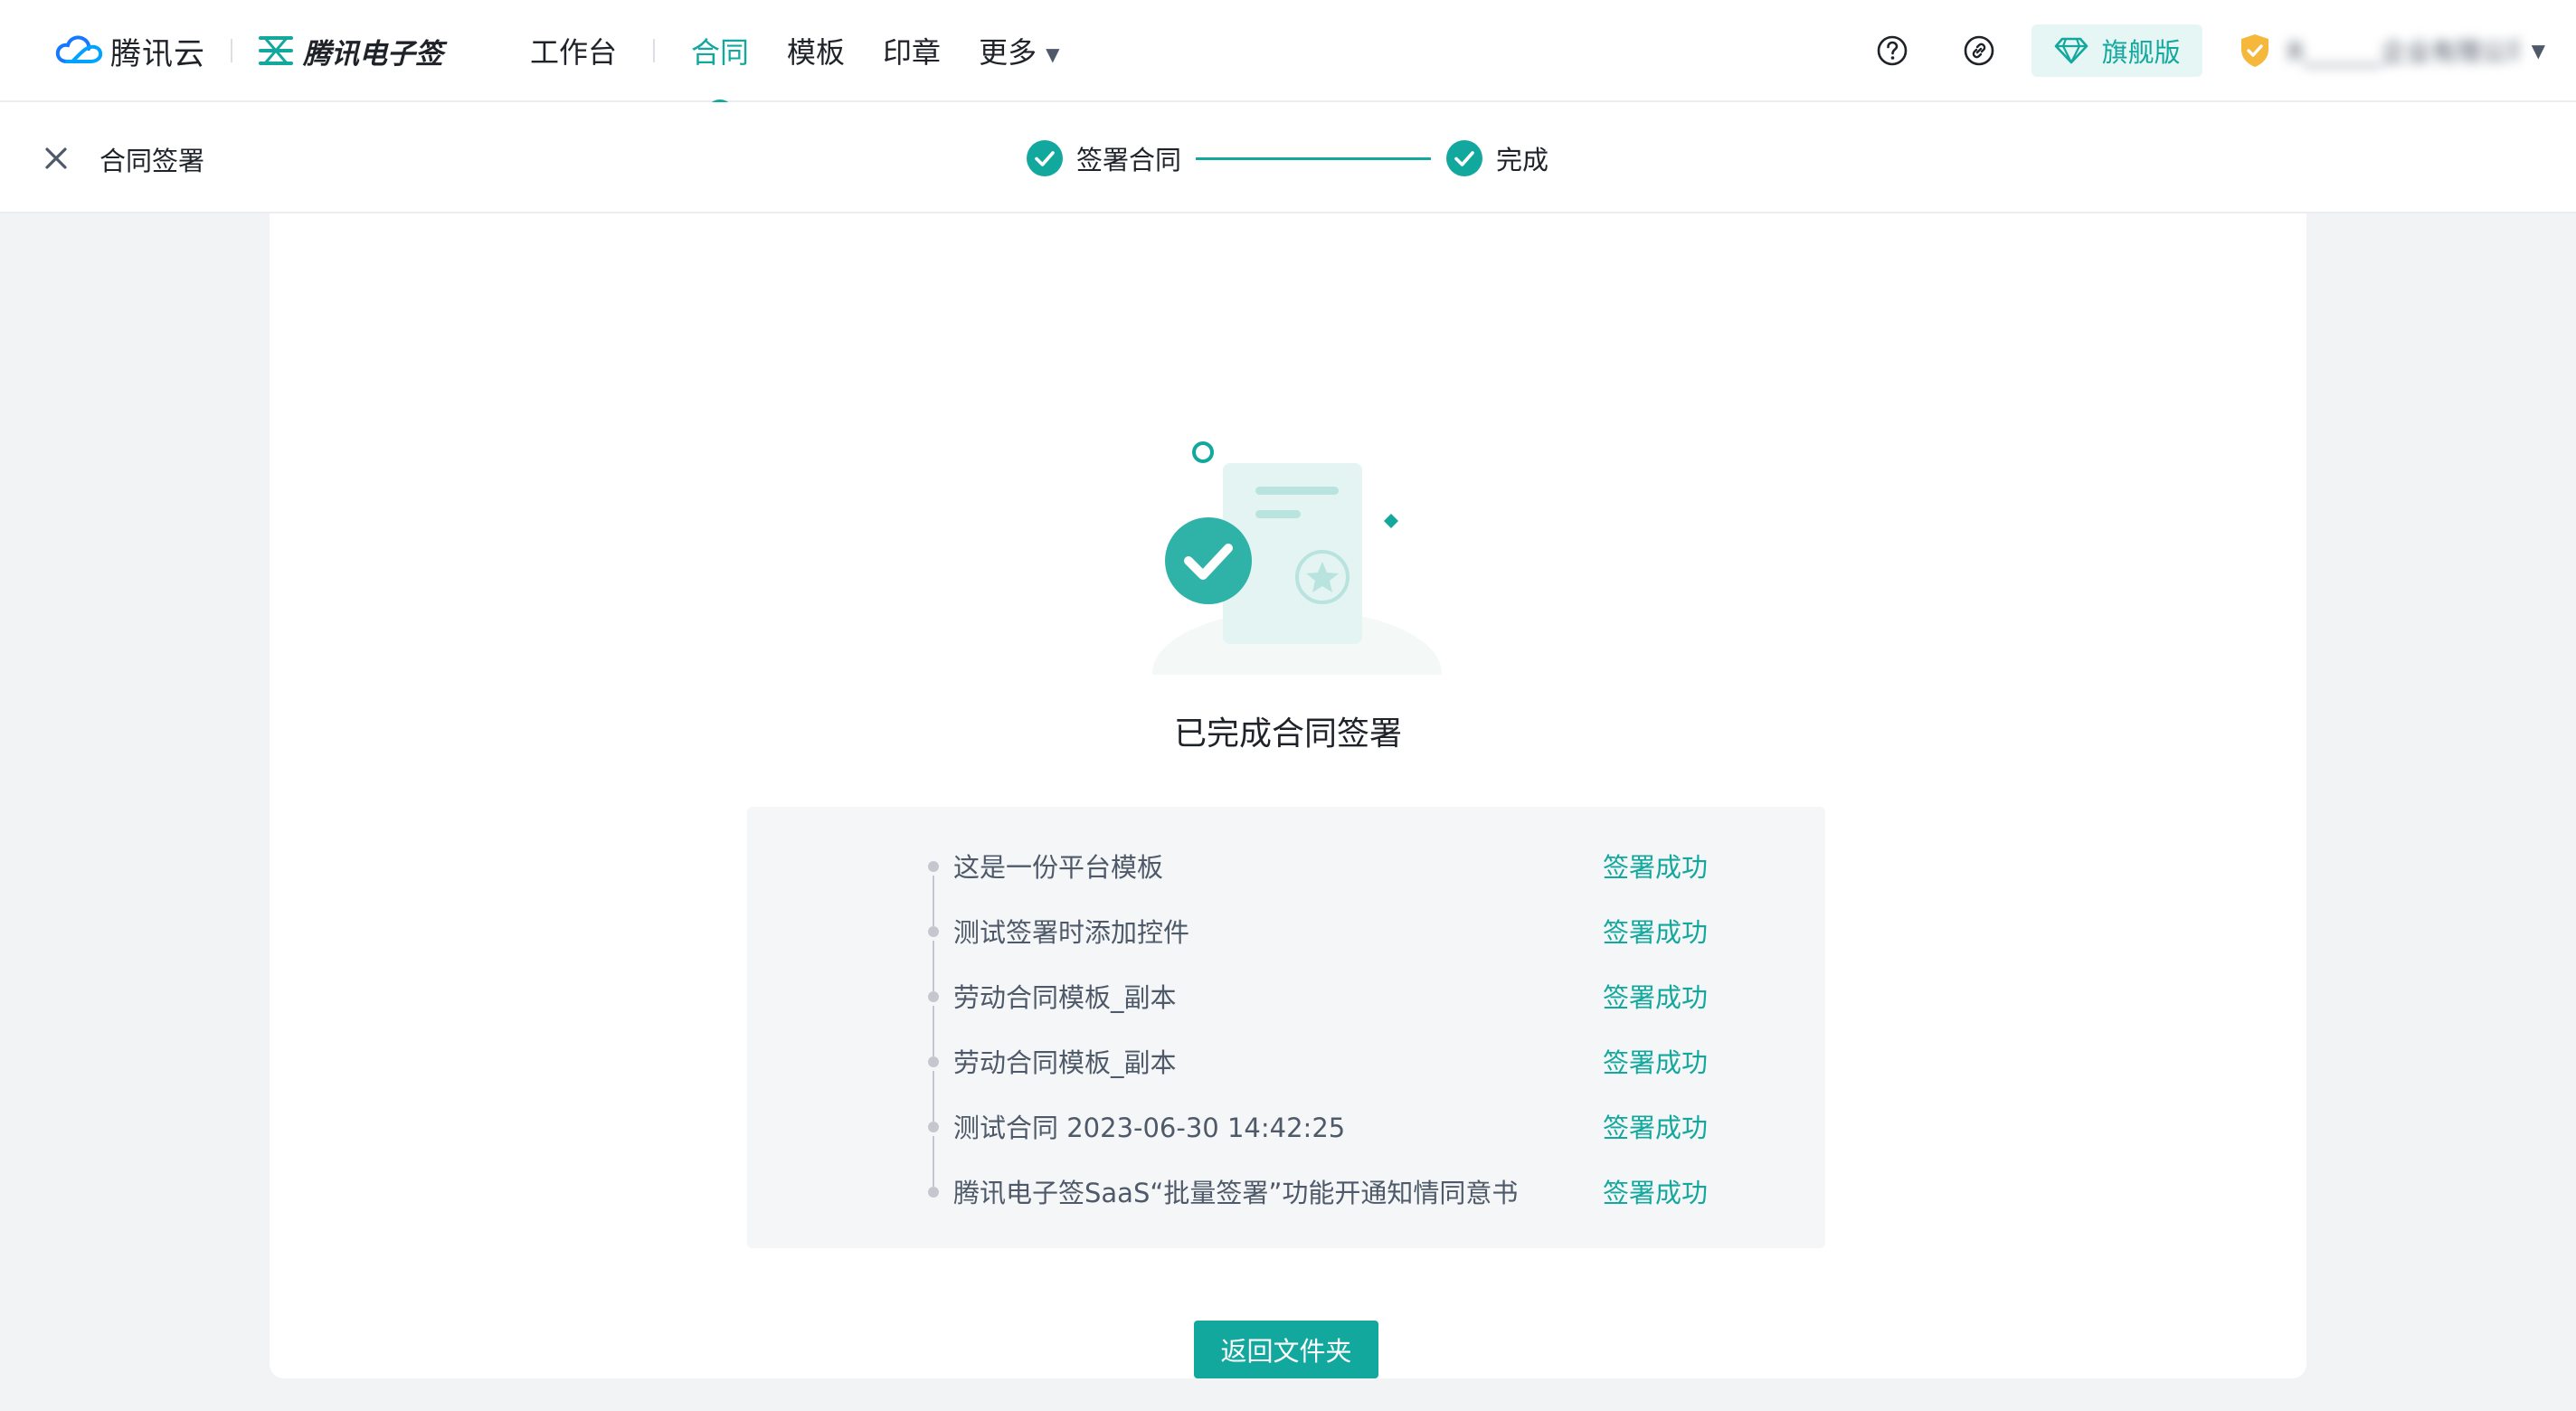 This screenshot has height=1411, width=2576. Describe the element at coordinates (655, 51) in the screenshot. I see `nav-divider` at that location.